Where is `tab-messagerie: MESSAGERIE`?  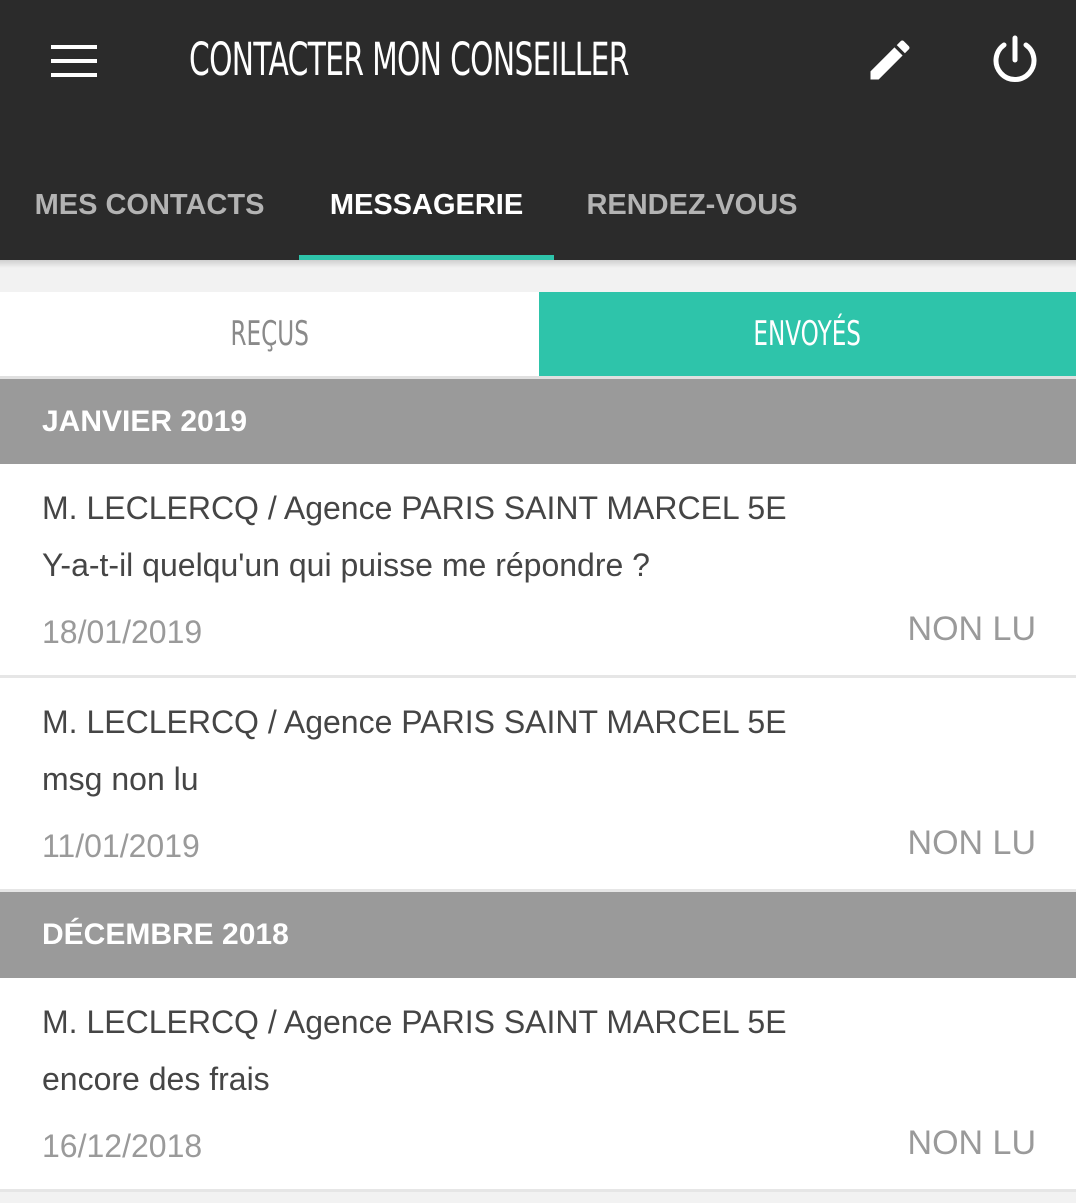
tab-messagerie: MESSAGERIE is located at coordinates (426, 205).